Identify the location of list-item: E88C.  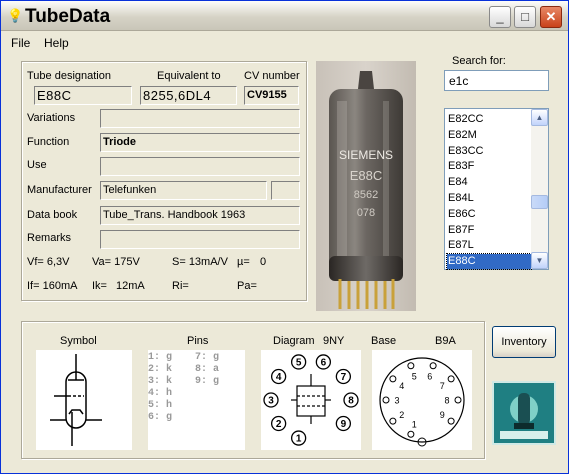
(489, 262).